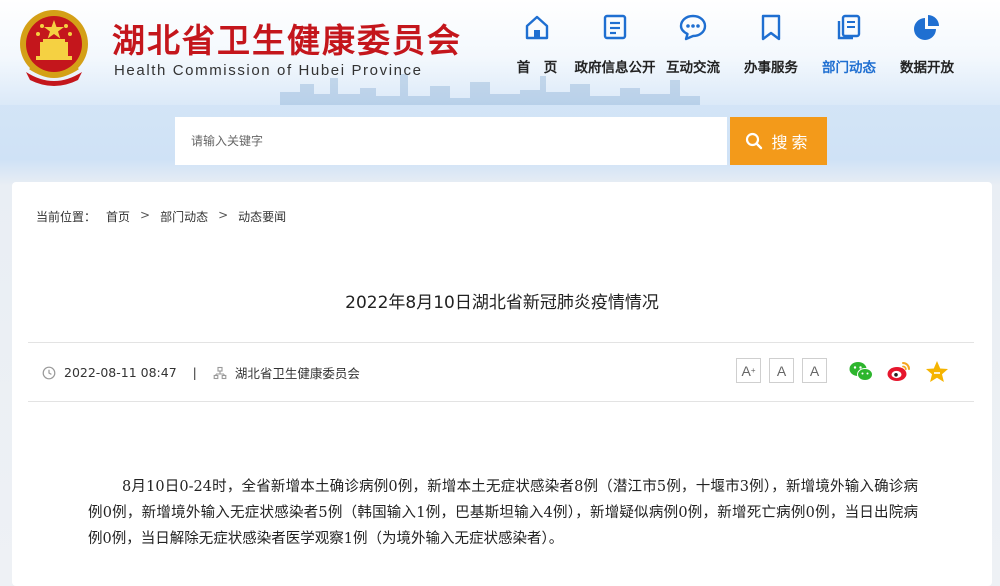 The image size is (1000, 586). I want to click on article-meta-bar: 2022-08-11 08:47 | 湖北省卫生健康委员会 A + A A, so click(501, 372).